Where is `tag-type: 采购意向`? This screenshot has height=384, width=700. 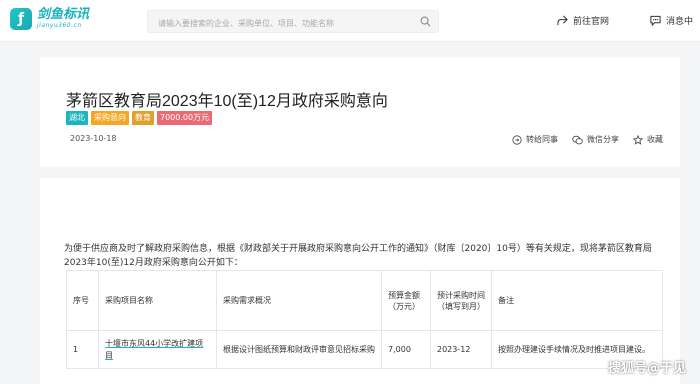
tag-type: 采购意向 is located at coordinates (110, 118).